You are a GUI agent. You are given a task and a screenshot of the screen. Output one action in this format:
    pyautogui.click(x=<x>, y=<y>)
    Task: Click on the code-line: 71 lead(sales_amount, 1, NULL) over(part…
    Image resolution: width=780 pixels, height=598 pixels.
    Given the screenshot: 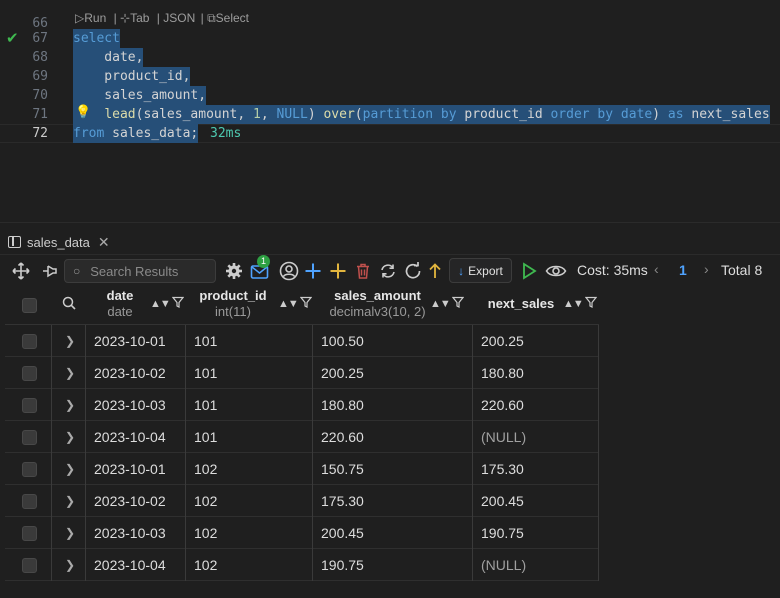 What is the action you would take?
    pyautogui.click(x=390, y=114)
    